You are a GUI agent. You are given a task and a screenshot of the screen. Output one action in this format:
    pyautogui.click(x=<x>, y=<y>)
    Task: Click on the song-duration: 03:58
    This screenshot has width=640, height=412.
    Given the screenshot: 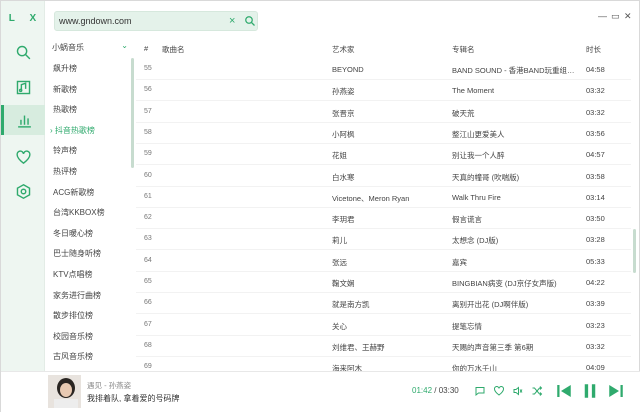 What is the action you would take?
    pyautogui.click(x=595, y=176)
    